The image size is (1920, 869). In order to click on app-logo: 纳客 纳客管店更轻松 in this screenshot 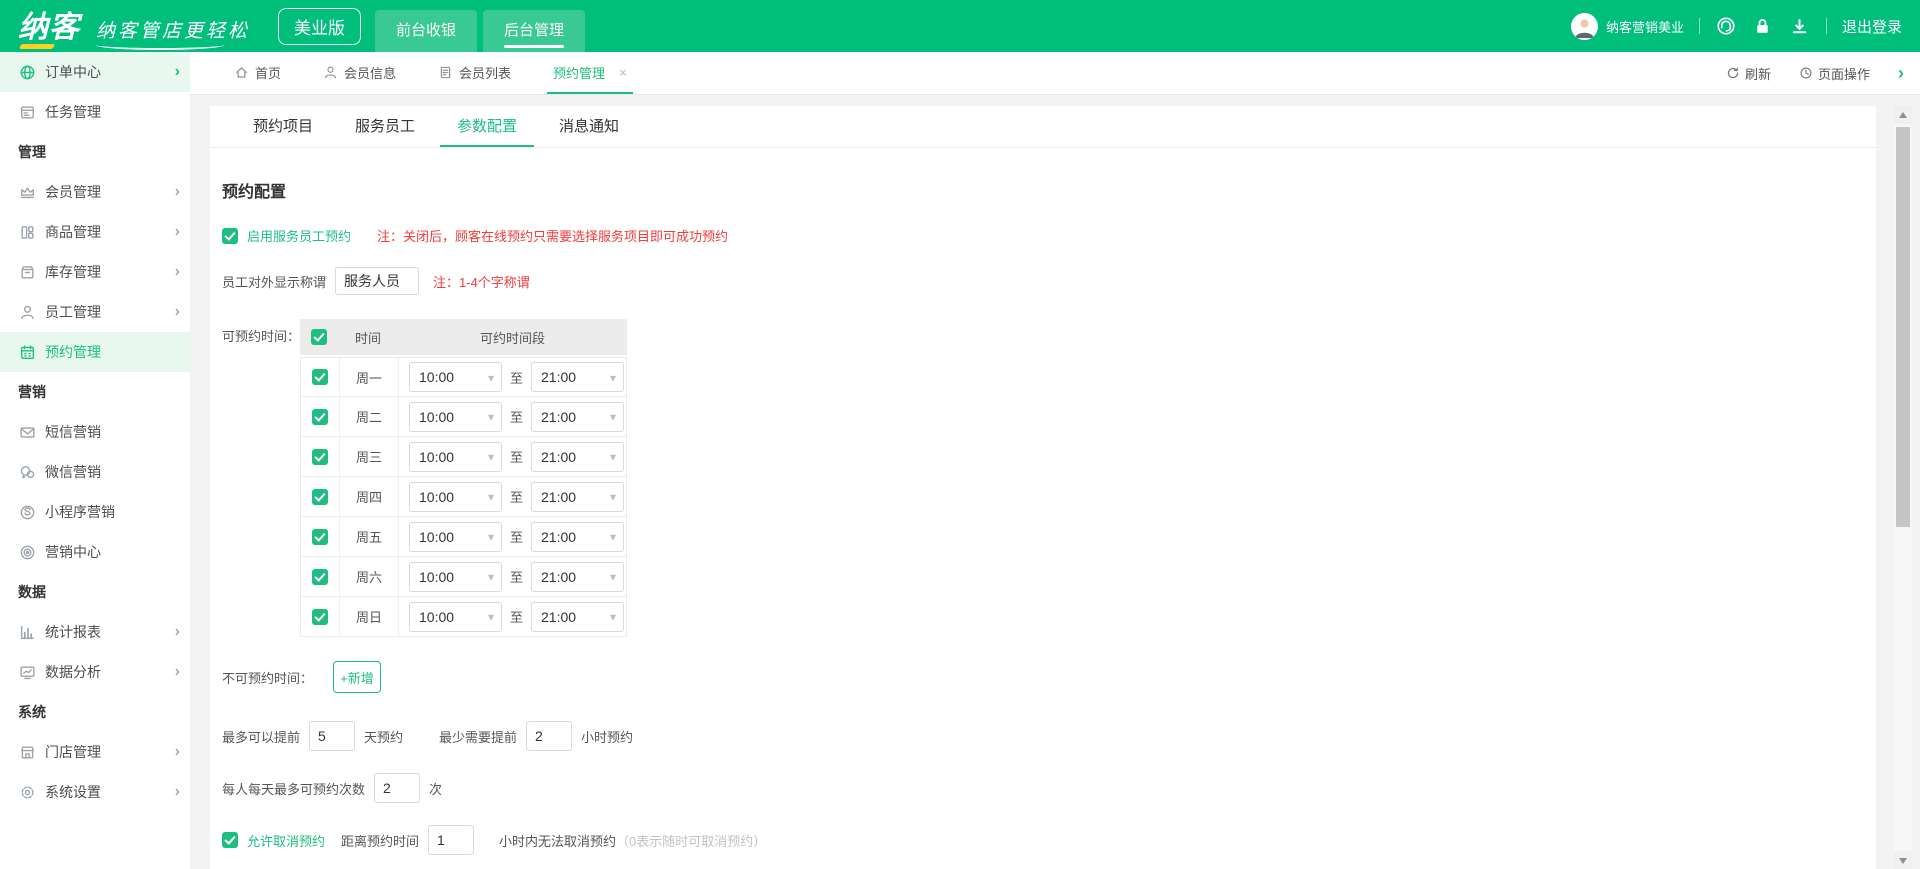, I will do `click(134, 26)`.